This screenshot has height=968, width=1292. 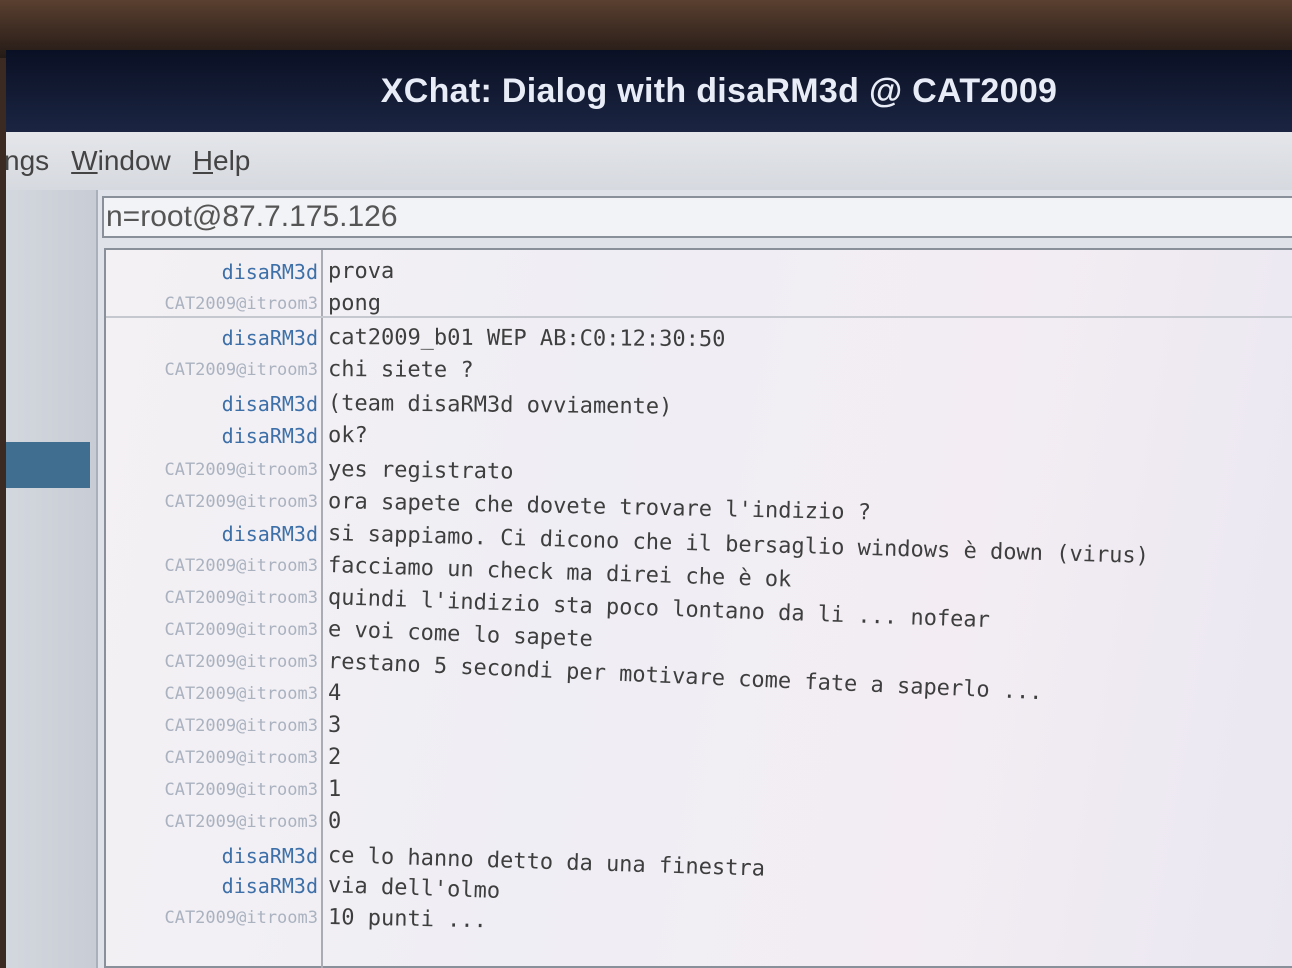 What do you see at coordinates (335, 693) in the screenshot?
I see `message-text: 4` at bounding box center [335, 693].